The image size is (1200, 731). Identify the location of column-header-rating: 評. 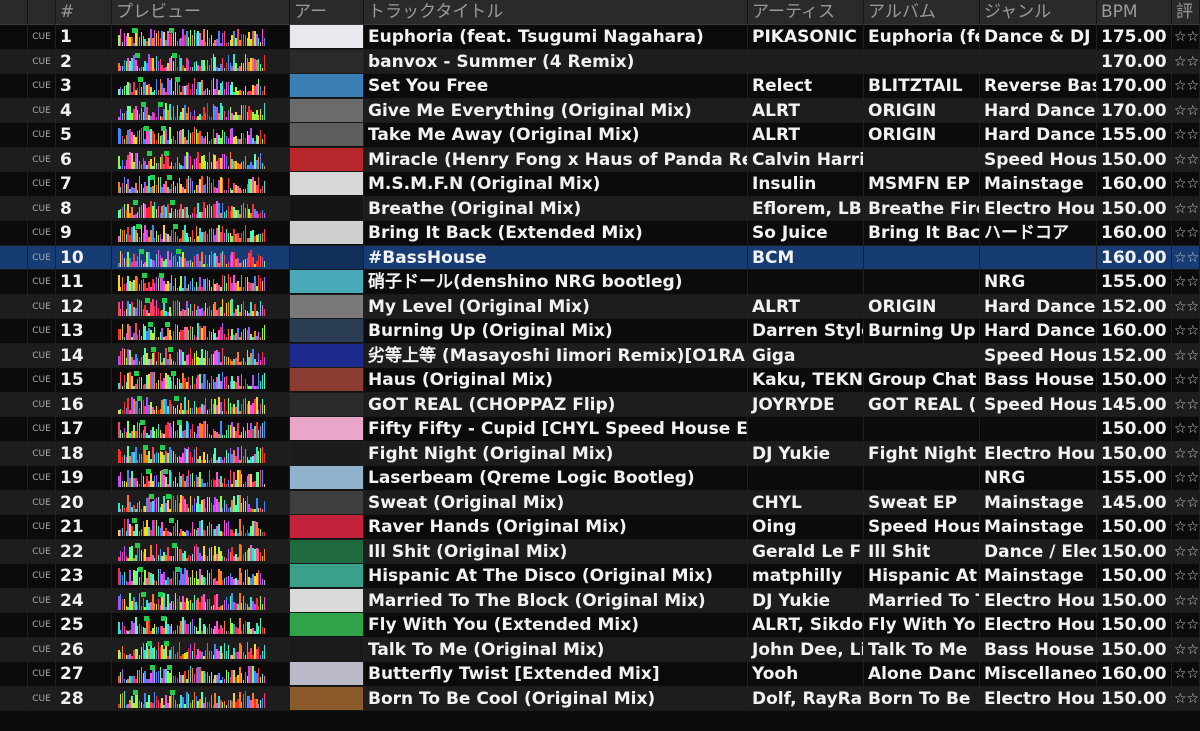
(1186, 12).